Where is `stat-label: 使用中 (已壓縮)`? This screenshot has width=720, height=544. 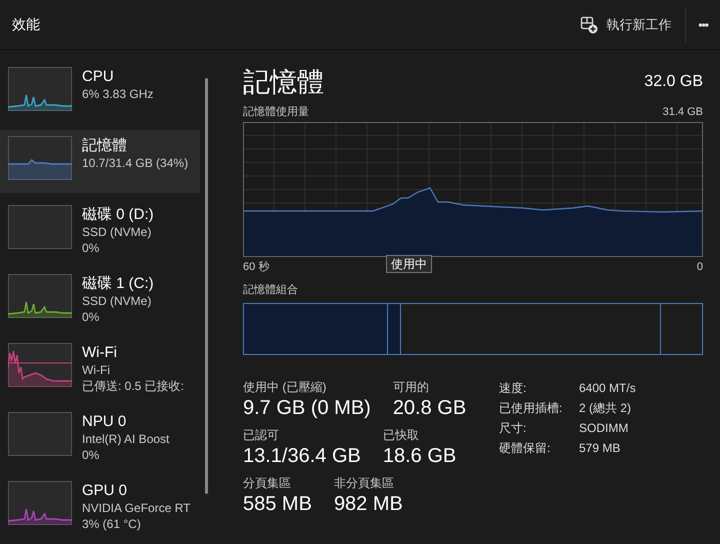
stat-label: 使用中 (已壓縮) is located at coordinates (285, 387).